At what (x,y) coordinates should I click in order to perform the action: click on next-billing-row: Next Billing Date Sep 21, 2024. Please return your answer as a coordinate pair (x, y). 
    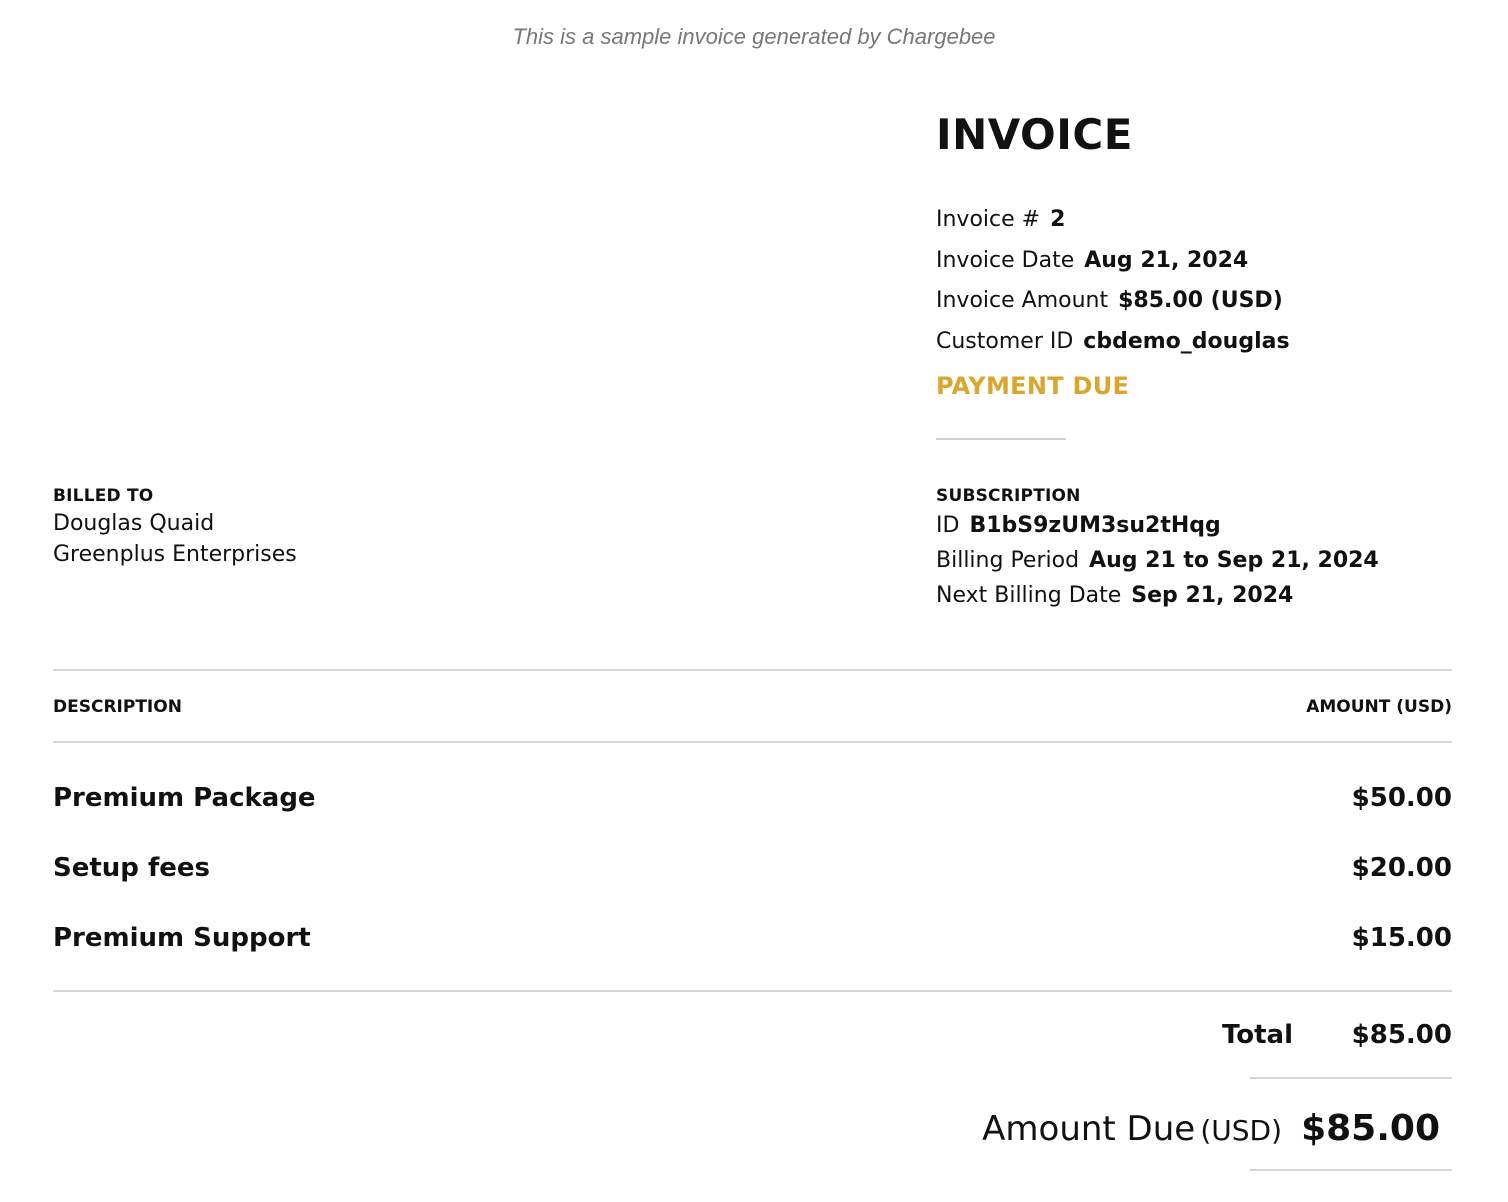
    Looking at the image, I should click on (1157, 595).